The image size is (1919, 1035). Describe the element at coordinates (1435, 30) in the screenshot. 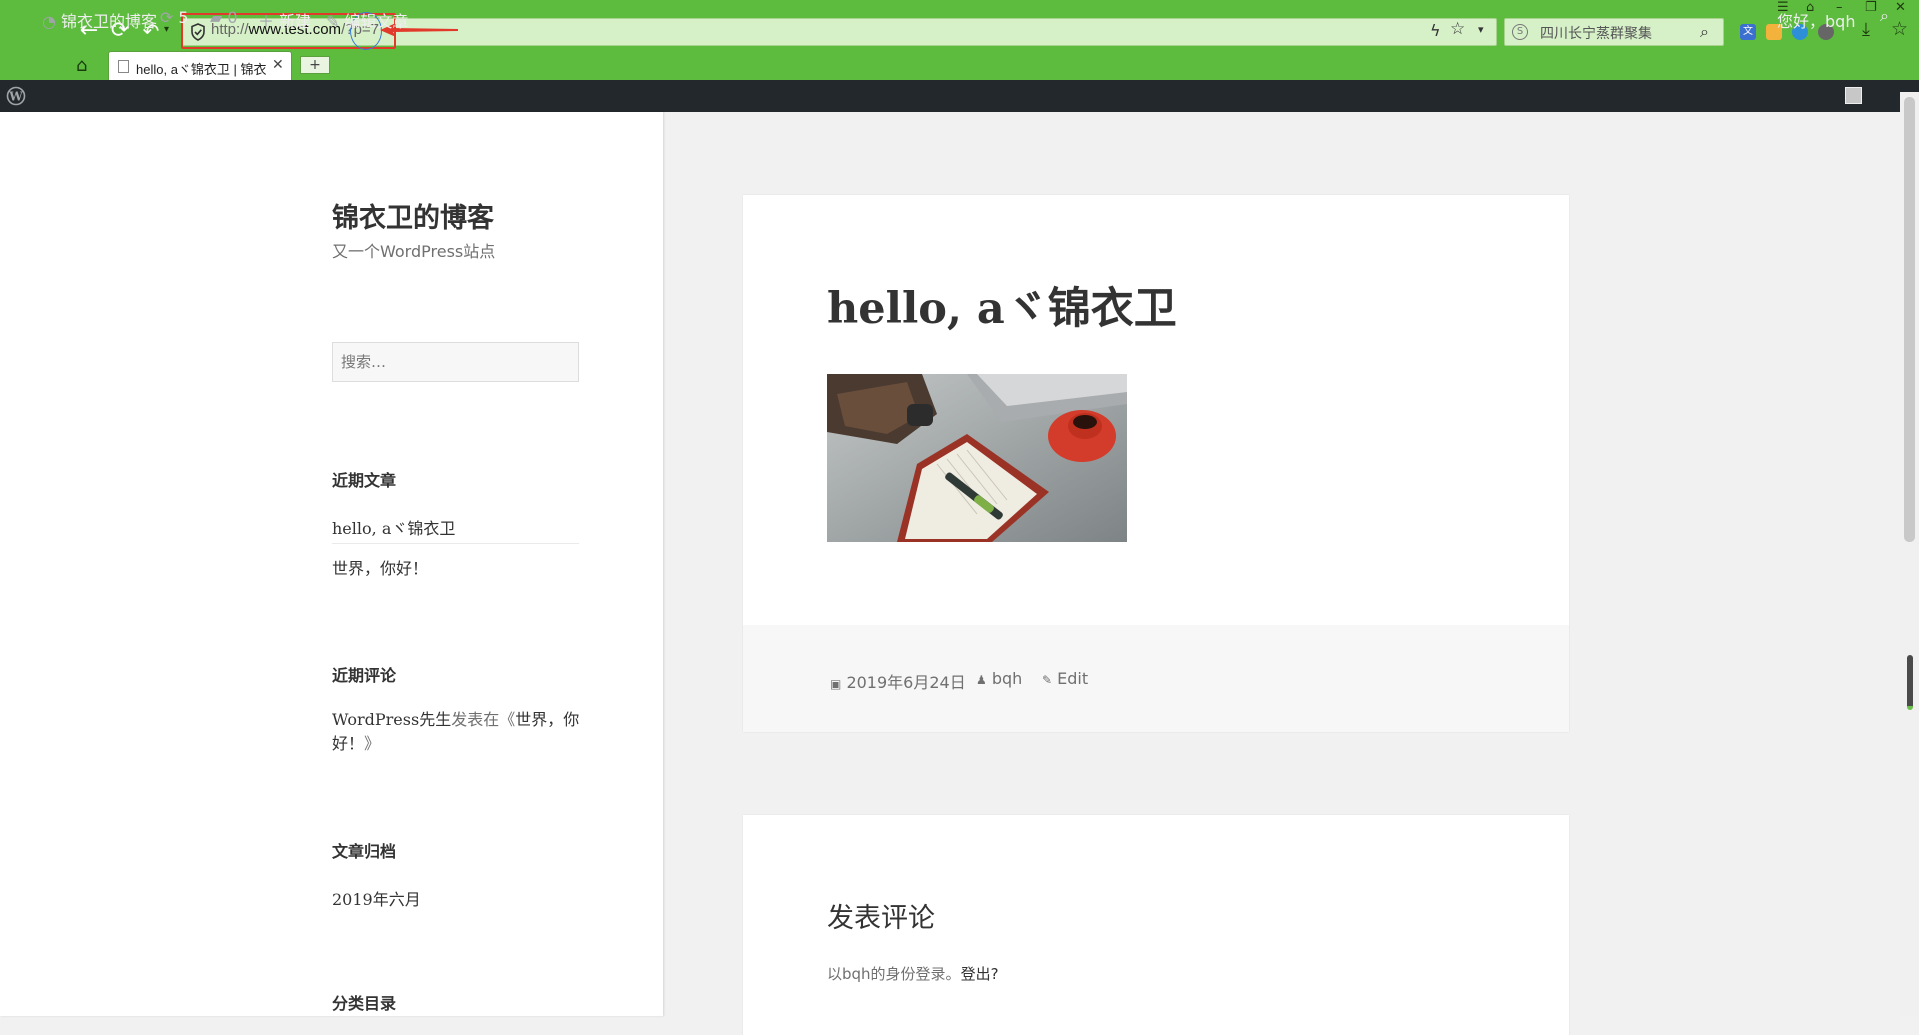

I see `lightning-icon: ϟ` at that location.